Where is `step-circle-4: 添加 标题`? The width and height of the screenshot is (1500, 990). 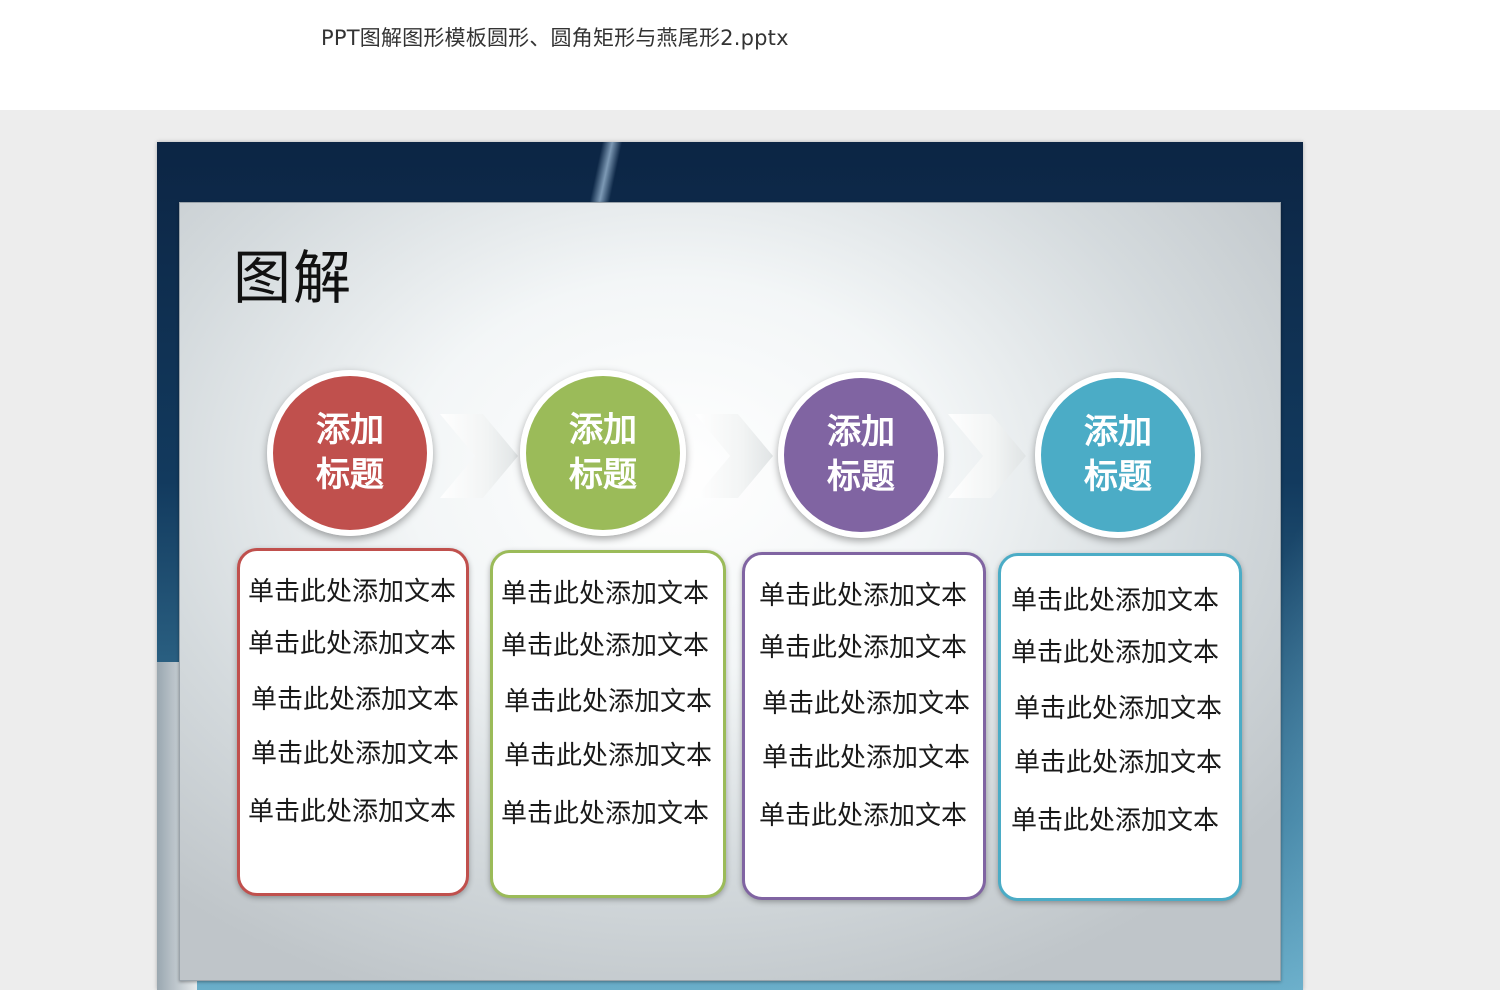 step-circle-4: 添加 标题 is located at coordinates (1118, 455).